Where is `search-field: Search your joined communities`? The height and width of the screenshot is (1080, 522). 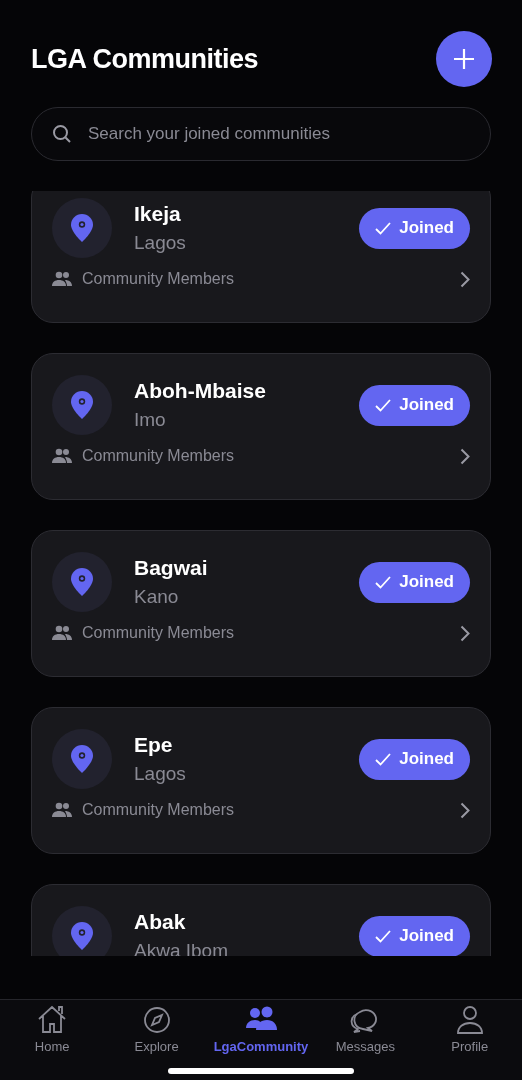
search-field: Search your joined communities is located at coordinates (261, 134).